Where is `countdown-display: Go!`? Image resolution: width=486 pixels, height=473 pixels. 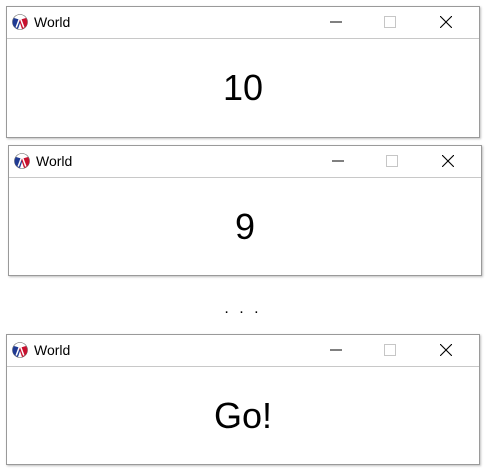
countdown-display: Go! is located at coordinates (243, 415).